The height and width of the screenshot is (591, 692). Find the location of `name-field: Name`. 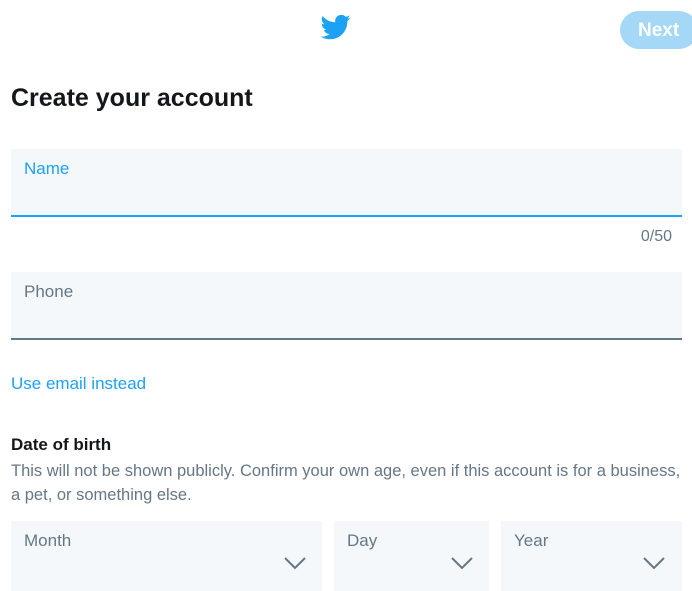

name-field: Name is located at coordinates (346, 183).